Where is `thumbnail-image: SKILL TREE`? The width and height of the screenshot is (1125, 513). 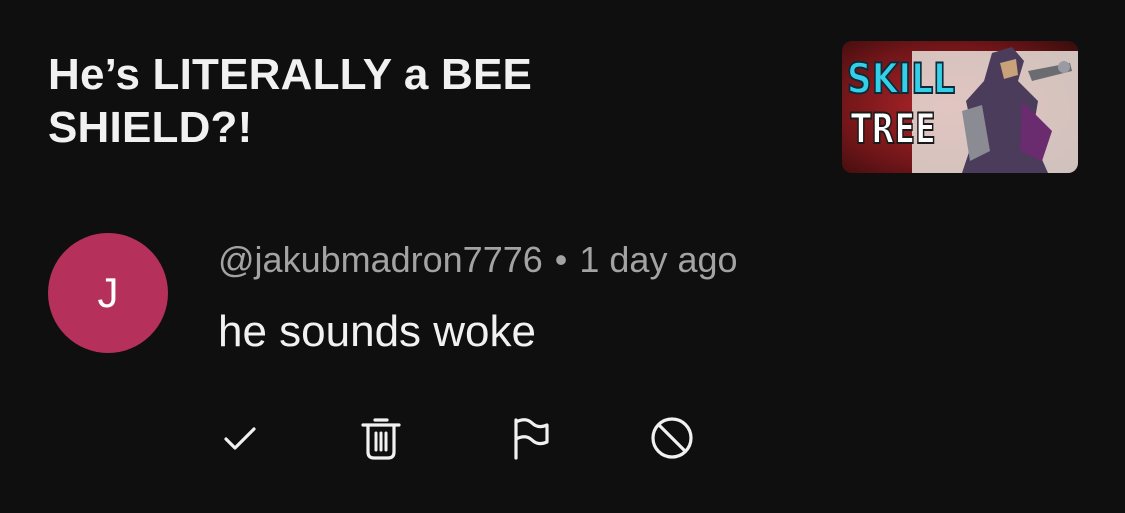 thumbnail-image: SKILL TREE is located at coordinates (960, 107).